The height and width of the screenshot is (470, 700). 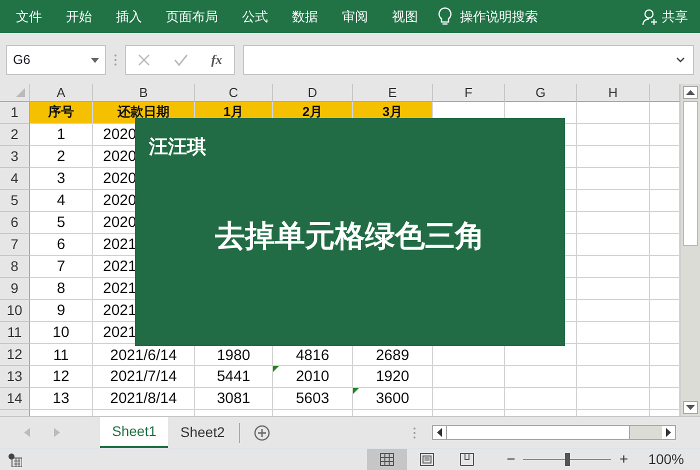 What do you see at coordinates (468, 60) in the screenshot?
I see `formula-input` at bounding box center [468, 60].